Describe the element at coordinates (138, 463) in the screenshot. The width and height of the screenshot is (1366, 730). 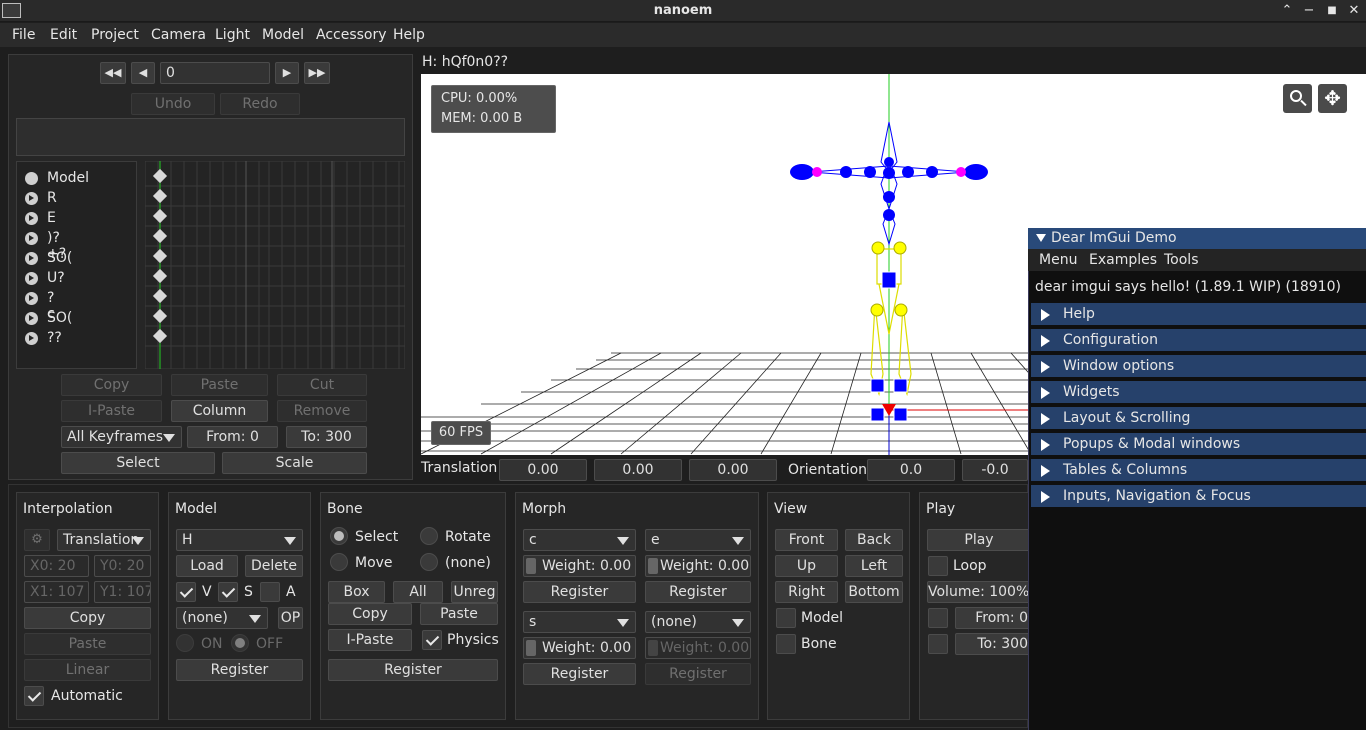
I see `select-button: Select` at that location.